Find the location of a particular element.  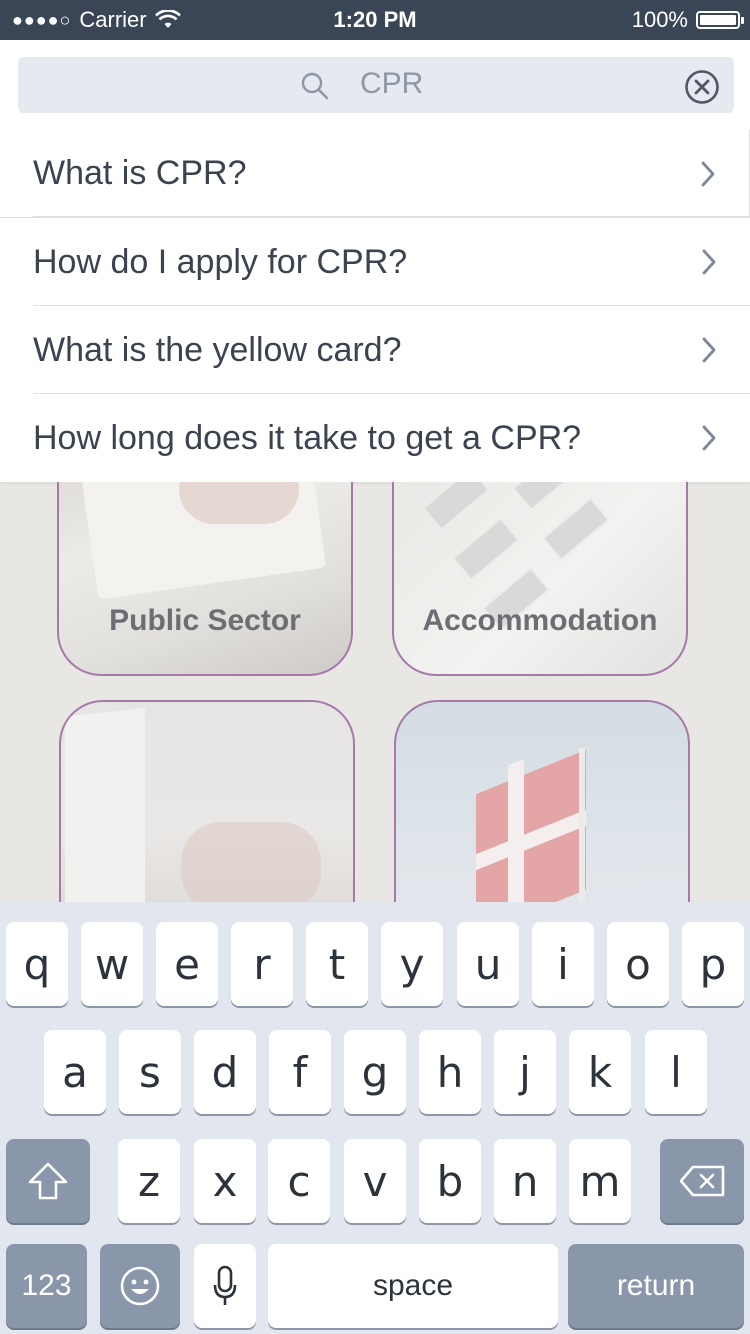

category-tile-denmark is located at coordinates (542, 801).